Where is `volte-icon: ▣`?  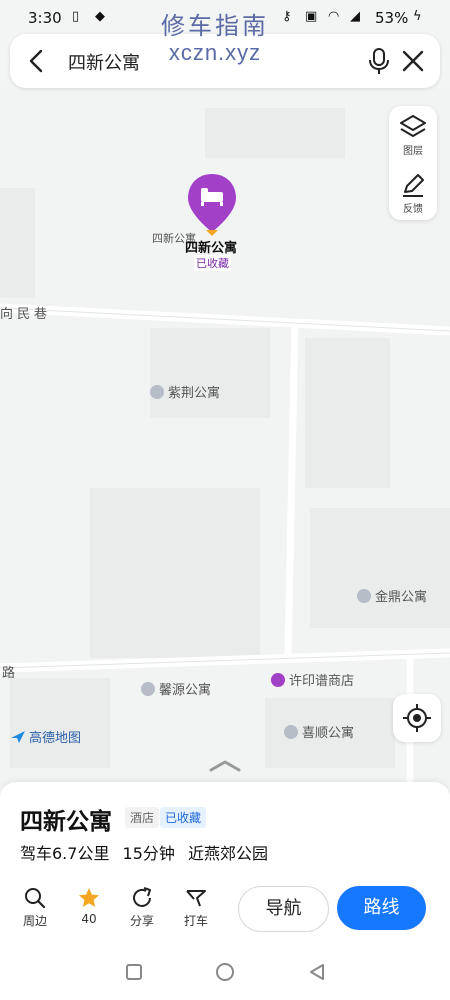 volte-icon: ▣ is located at coordinates (311, 16).